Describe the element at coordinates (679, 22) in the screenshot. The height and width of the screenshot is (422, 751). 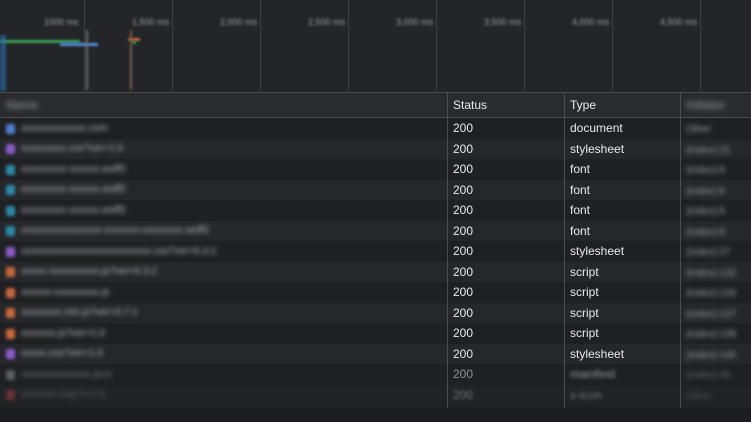
I see `timeline-tick-label: 4,500 ms` at that location.